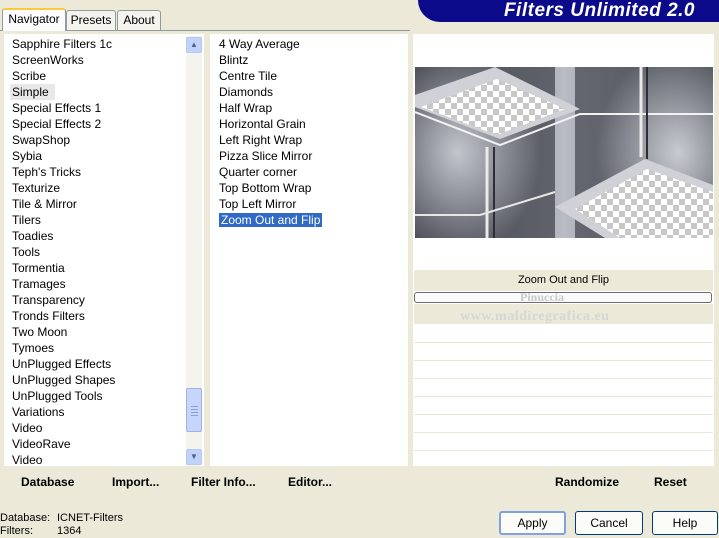 Image resolution: width=719 pixels, height=538 pixels. What do you see at coordinates (563, 152) in the screenshot?
I see `preview-image` at bounding box center [563, 152].